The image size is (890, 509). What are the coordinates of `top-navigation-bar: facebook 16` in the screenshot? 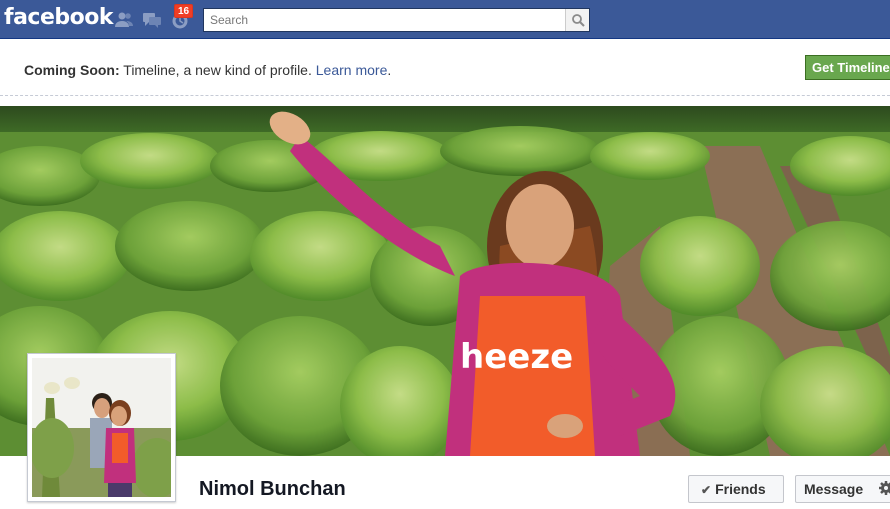 It's located at (445, 19).